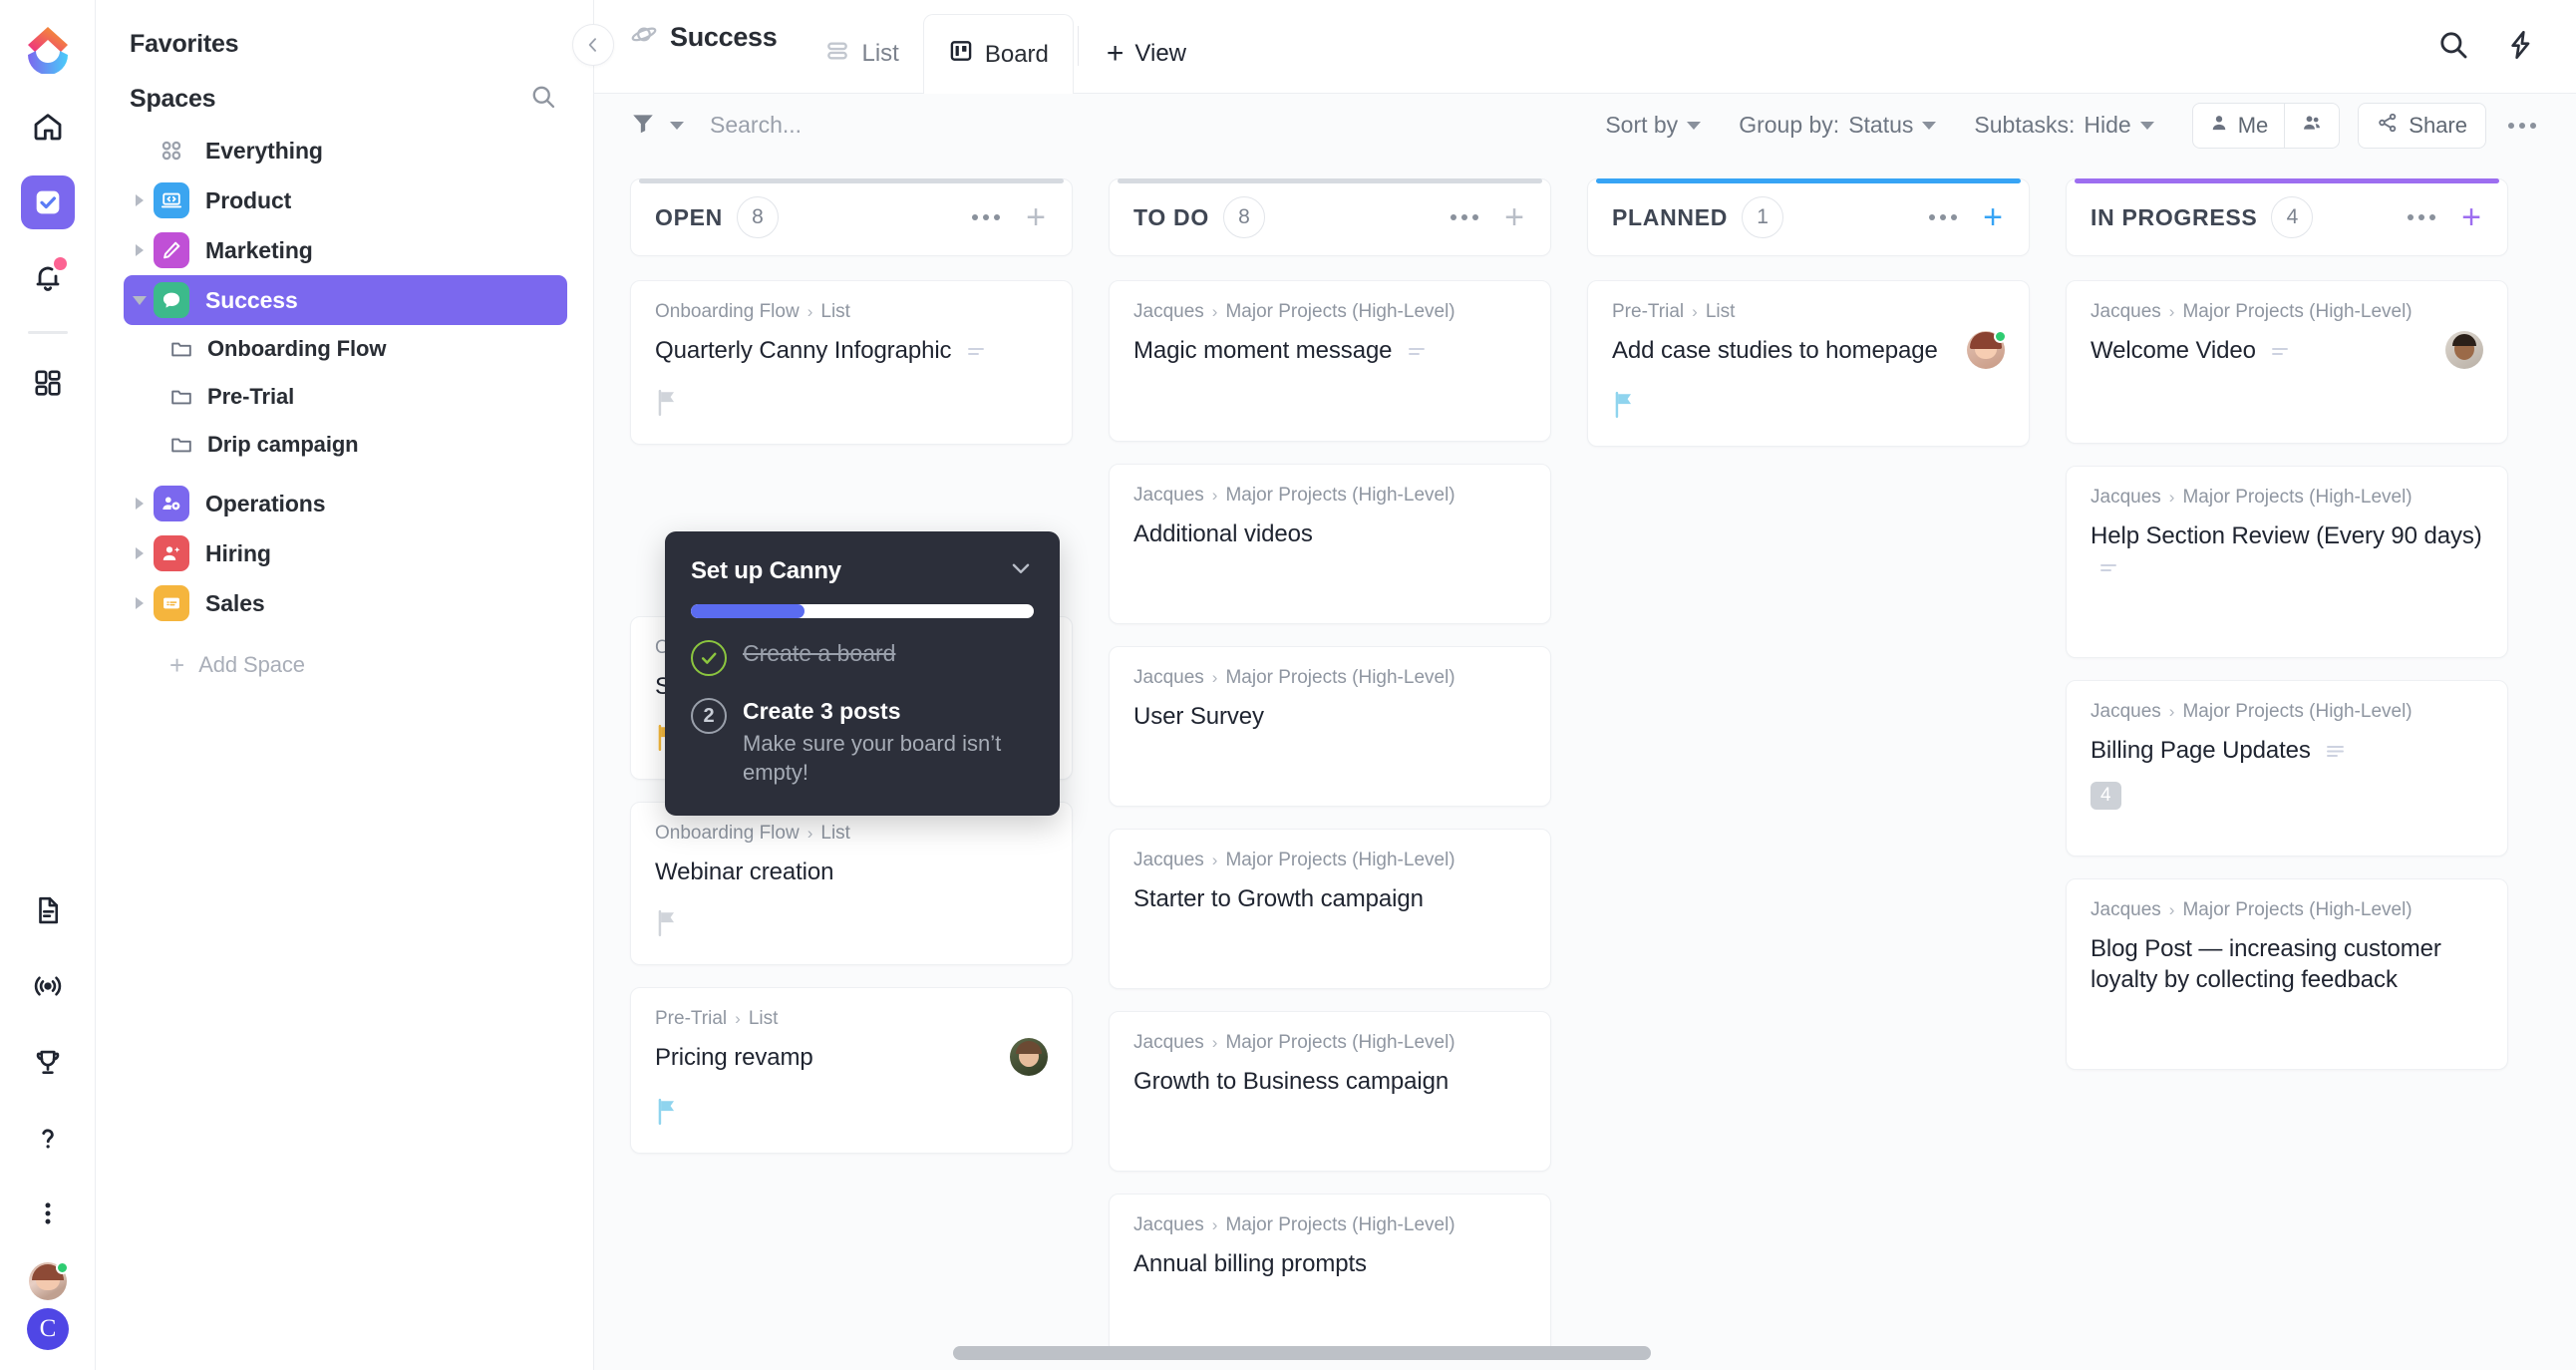  What do you see at coordinates (48, 49) in the screenshot?
I see `clickup-logo-icon` at bounding box center [48, 49].